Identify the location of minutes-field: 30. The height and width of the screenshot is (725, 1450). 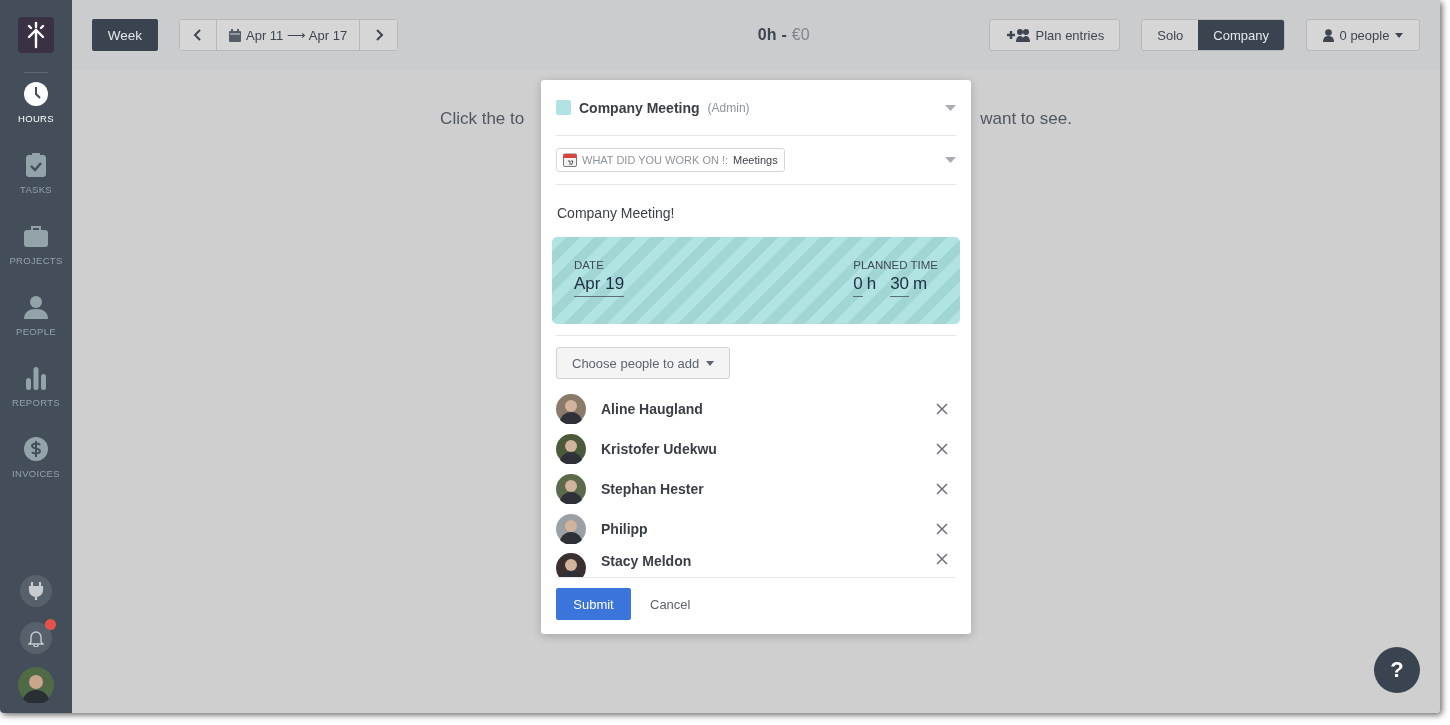
(900, 285).